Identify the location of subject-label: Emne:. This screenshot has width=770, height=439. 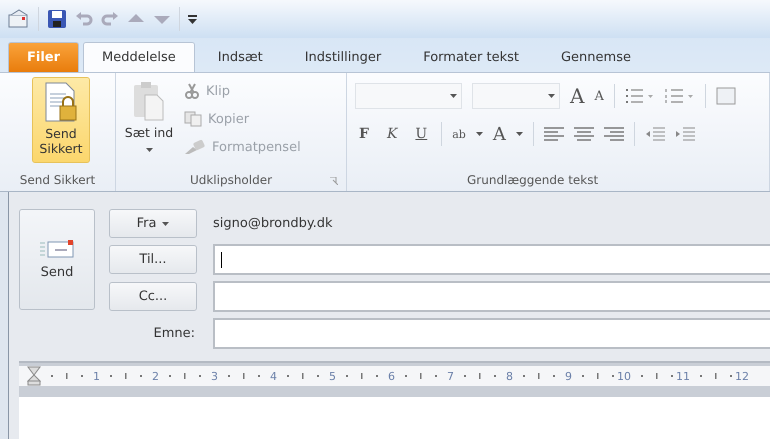
(174, 333).